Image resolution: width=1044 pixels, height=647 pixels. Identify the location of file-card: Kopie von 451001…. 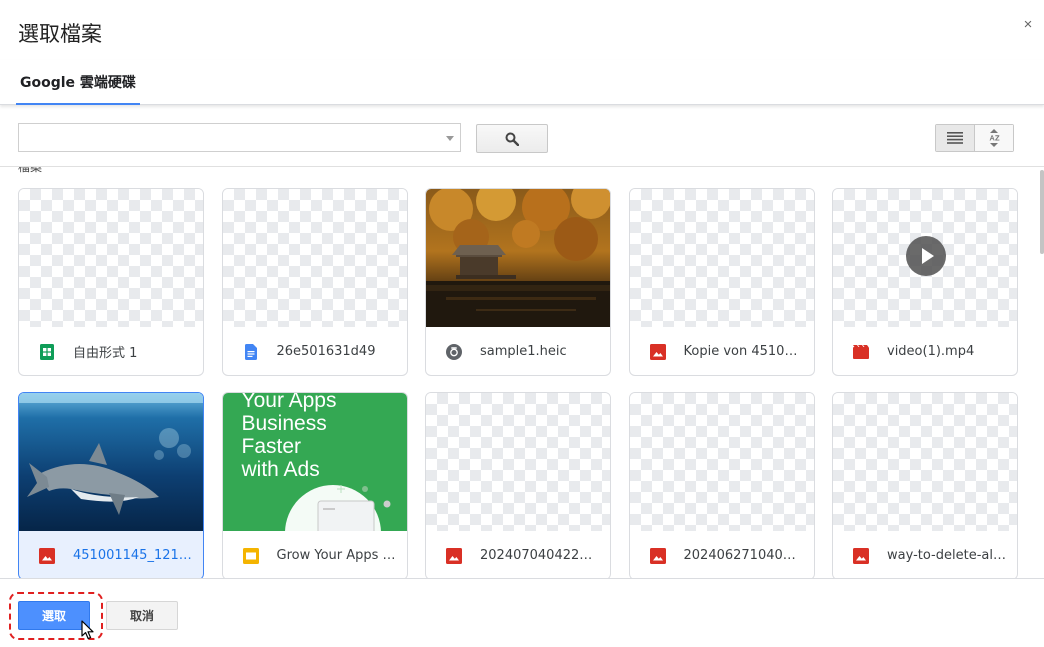
(721, 282).